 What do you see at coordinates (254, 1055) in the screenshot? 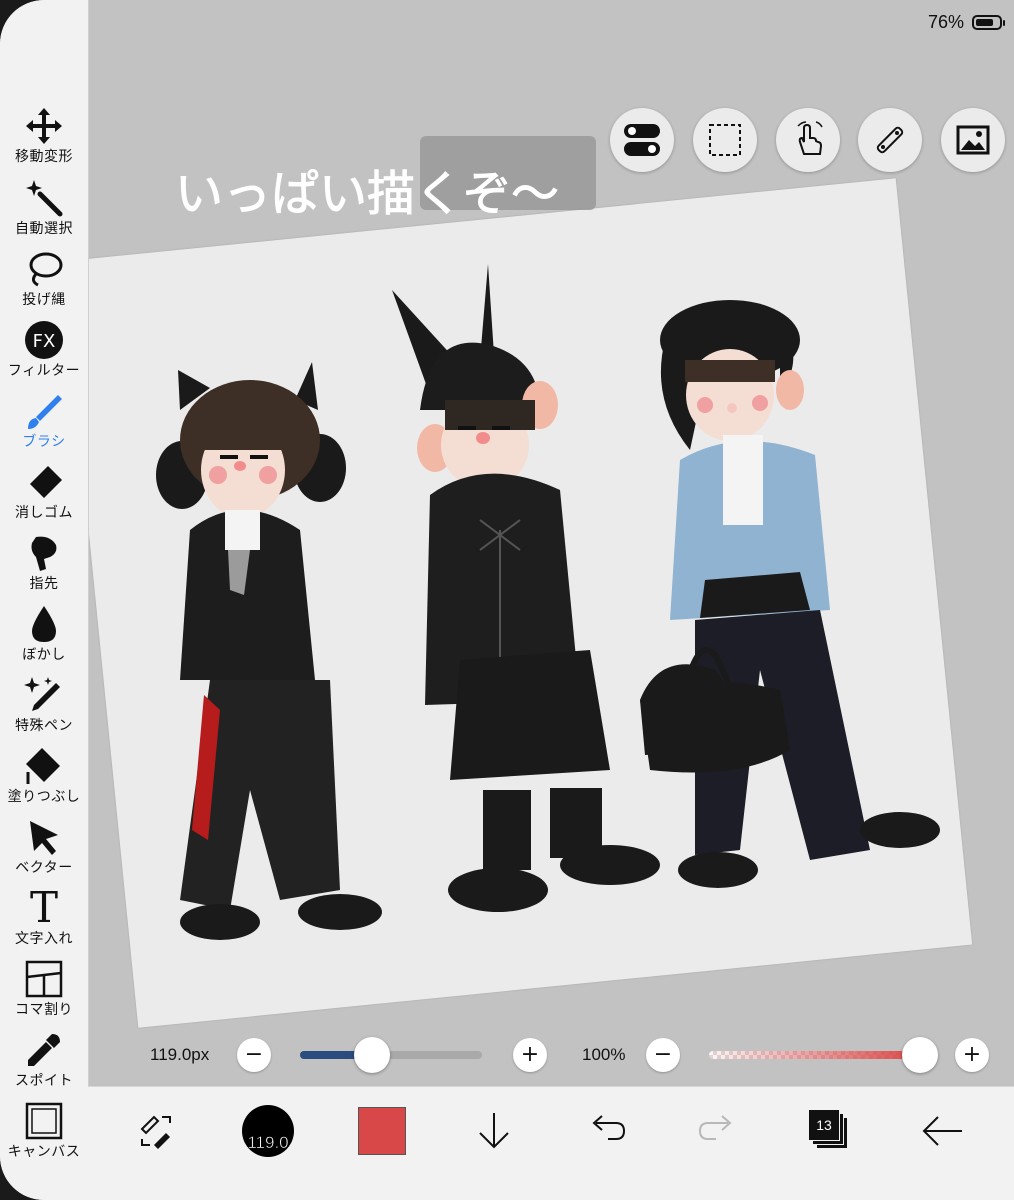
I see `brush-size-minus-button: −` at bounding box center [254, 1055].